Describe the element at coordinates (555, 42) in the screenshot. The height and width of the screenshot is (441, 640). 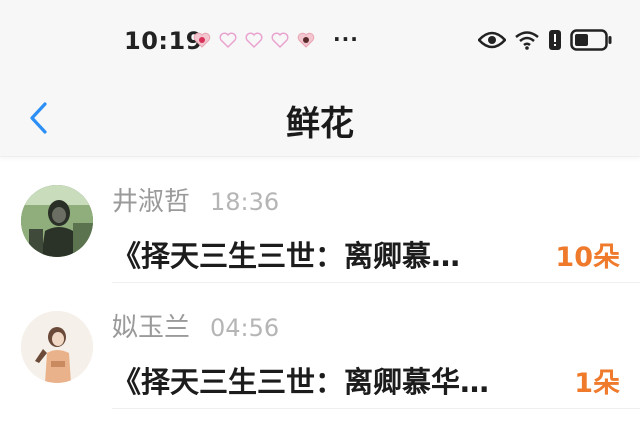
I see `alert-icon` at that location.